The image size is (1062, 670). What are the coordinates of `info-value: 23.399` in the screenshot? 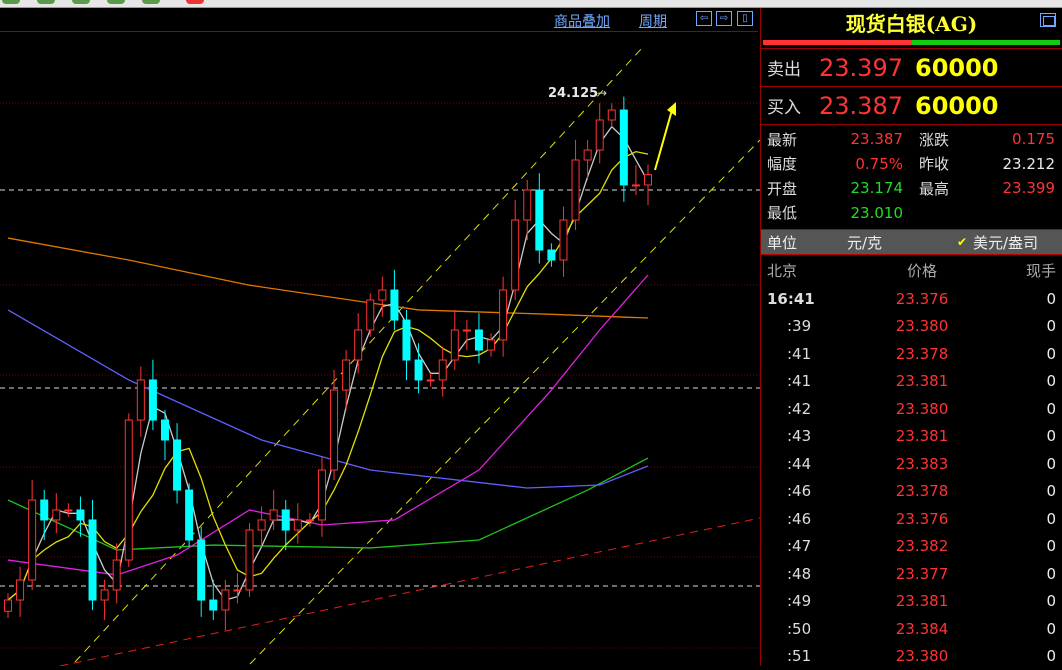 It's located at (1007, 188).